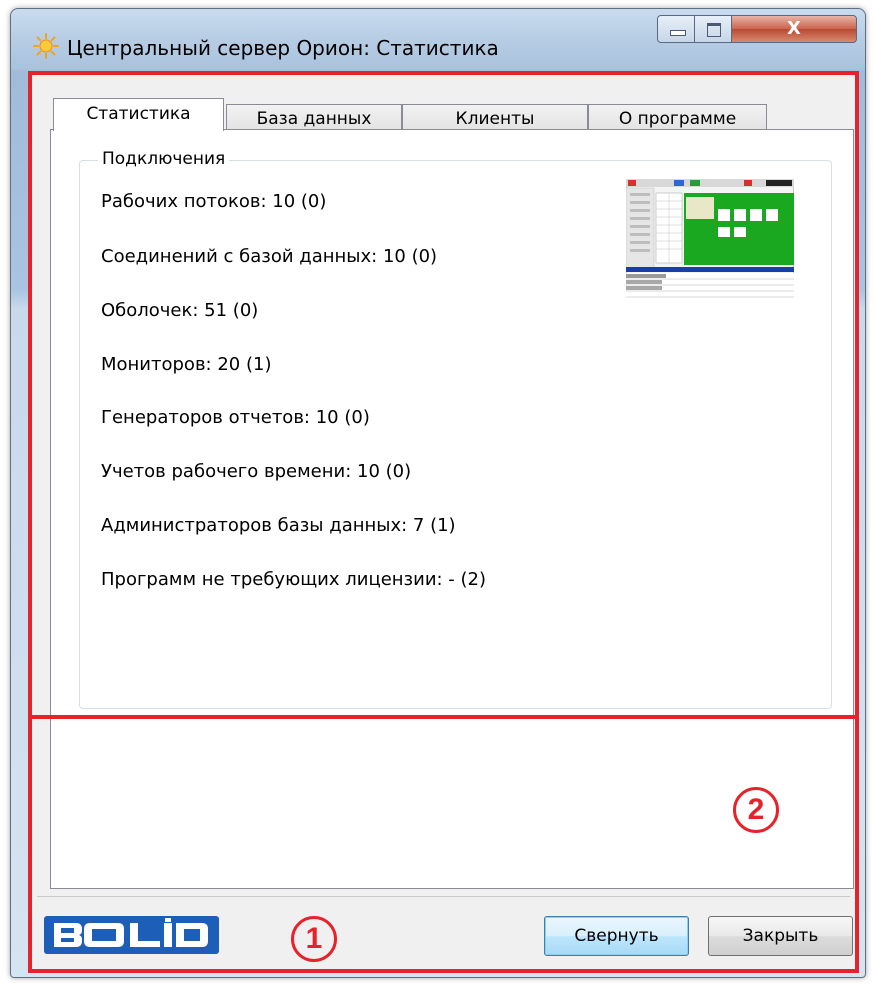 This screenshot has width=873, height=984. What do you see at coordinates (138, 114) in the screenshot?
I see `tab-statistics: Статистика` at bounding box center [138, 114].